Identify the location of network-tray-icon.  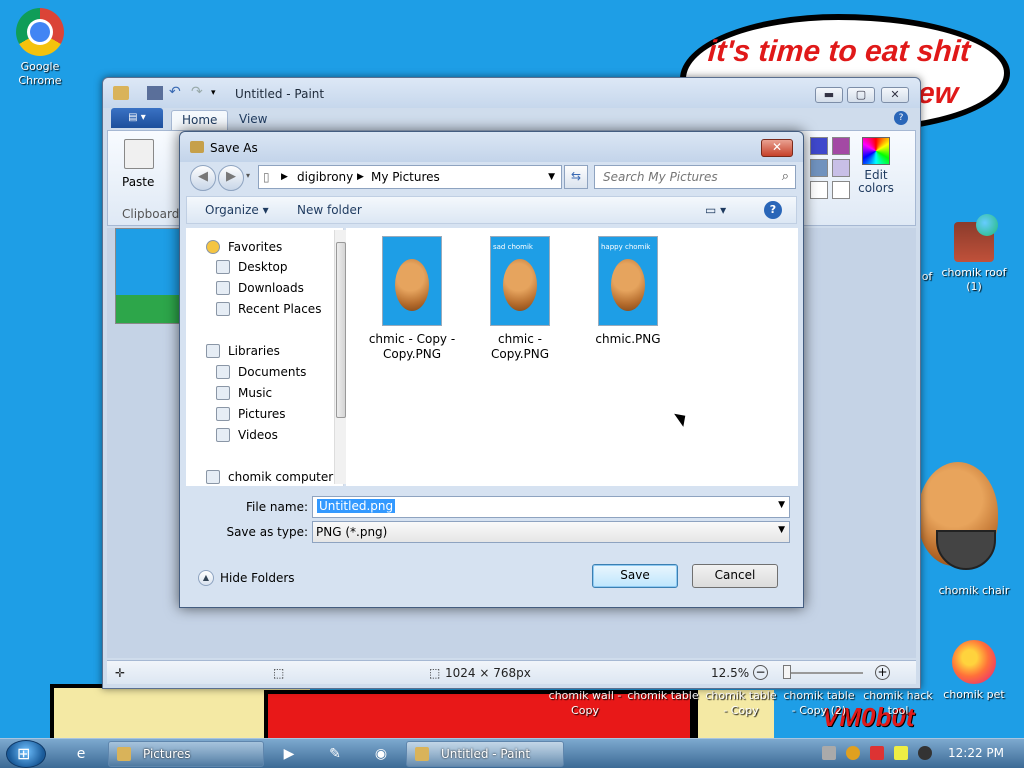
(829, 753).